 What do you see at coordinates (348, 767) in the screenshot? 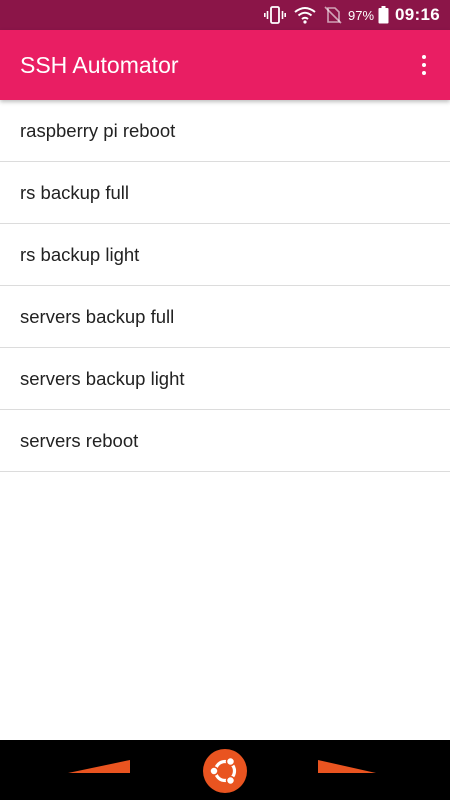
I see `forward-button` at bounding box center [348, 767].